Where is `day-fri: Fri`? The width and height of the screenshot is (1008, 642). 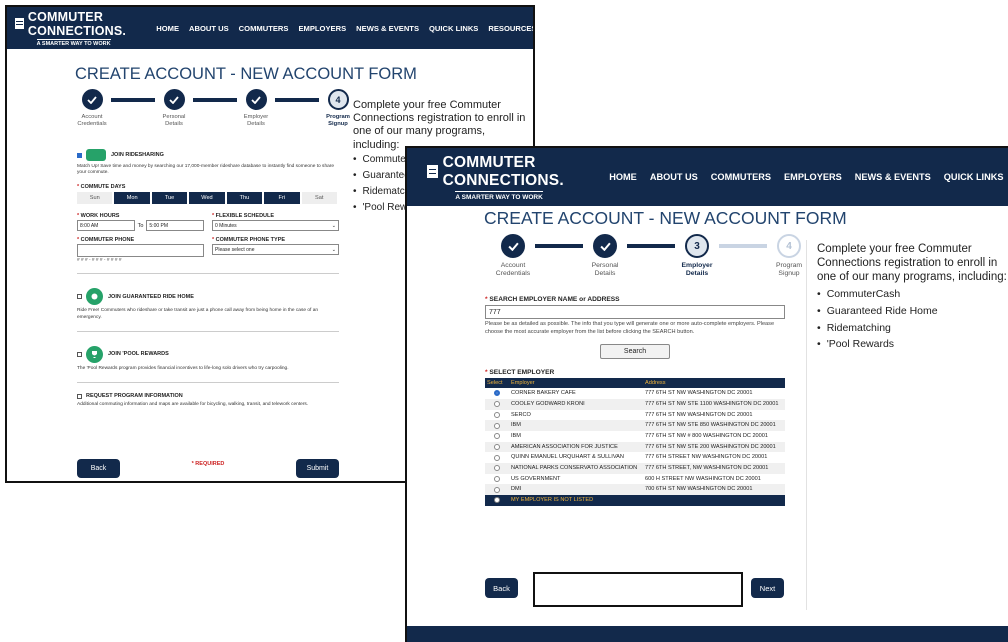 day-fri: Fri is located at coordinates (282, 198).